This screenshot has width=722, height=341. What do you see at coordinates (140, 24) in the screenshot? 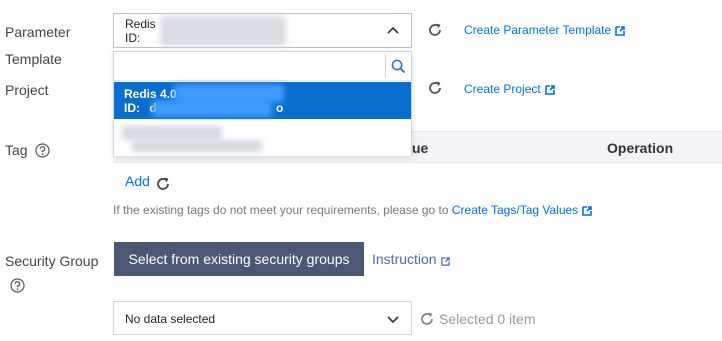
I see `param-template-selected-name: Redis` at bounding box center [140, 24].